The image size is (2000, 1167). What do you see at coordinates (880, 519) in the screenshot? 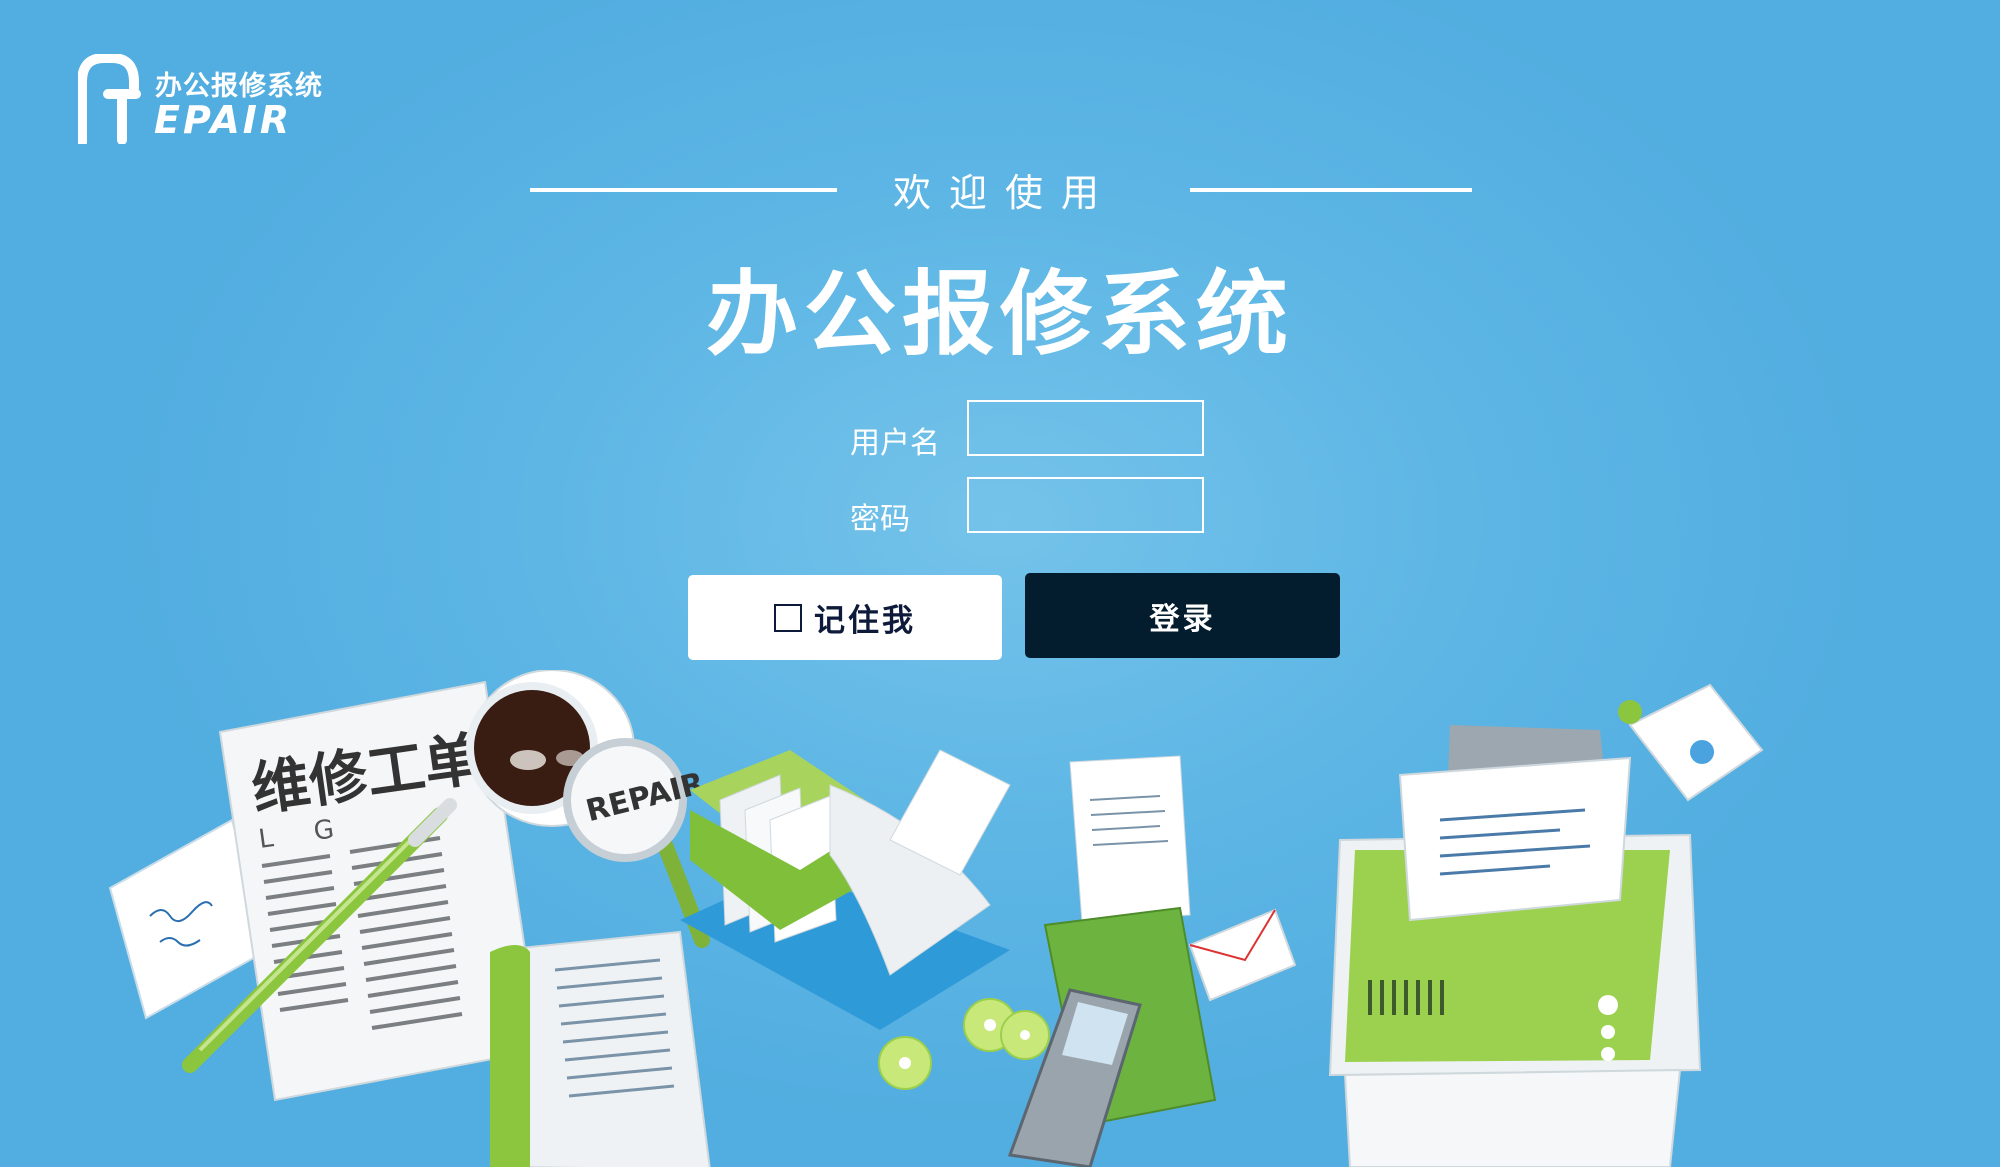
I see `password-label: 密码` at bounding box center [880, 519].